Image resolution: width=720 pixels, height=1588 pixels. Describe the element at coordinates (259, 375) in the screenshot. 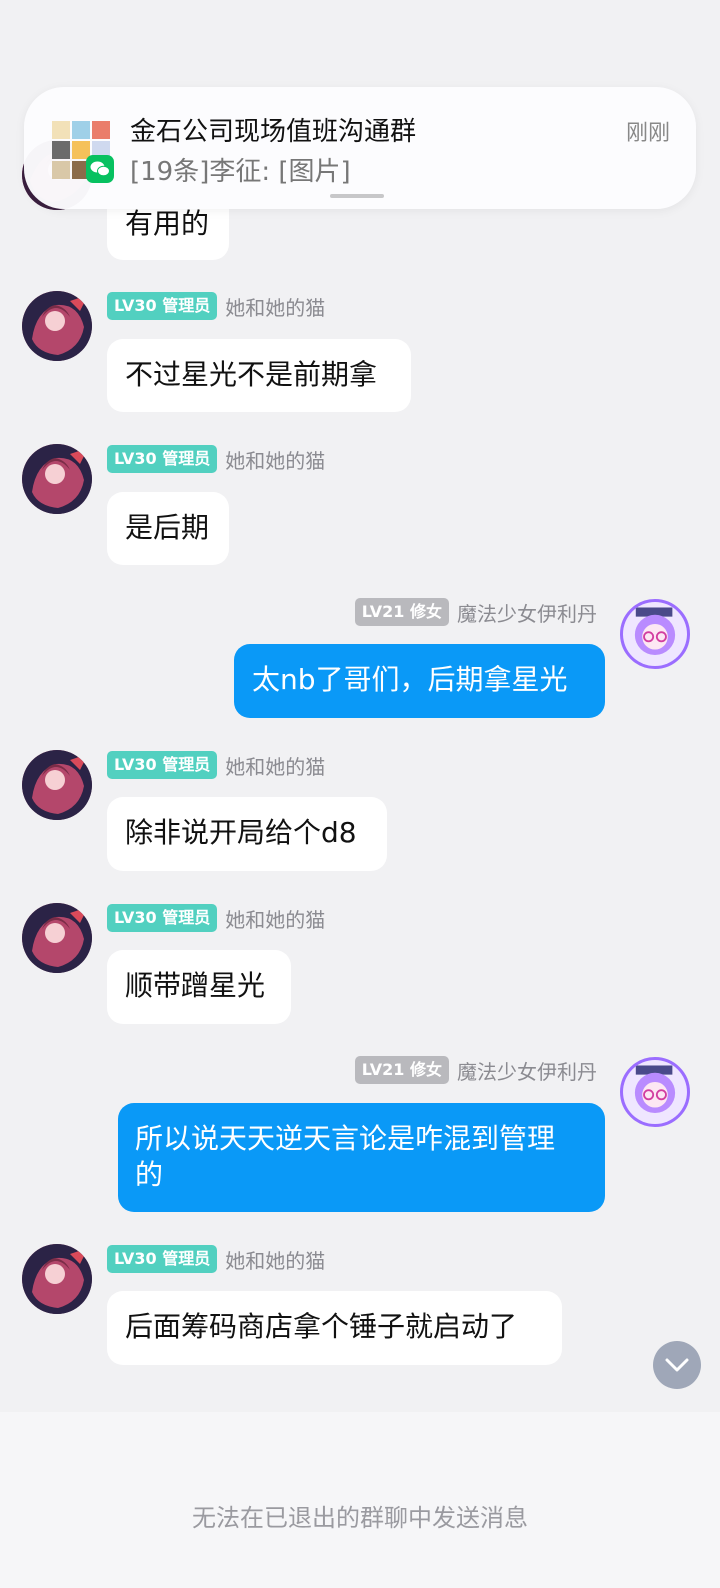

I see `message-bubble: 不过星光不是前期拿` at that location.